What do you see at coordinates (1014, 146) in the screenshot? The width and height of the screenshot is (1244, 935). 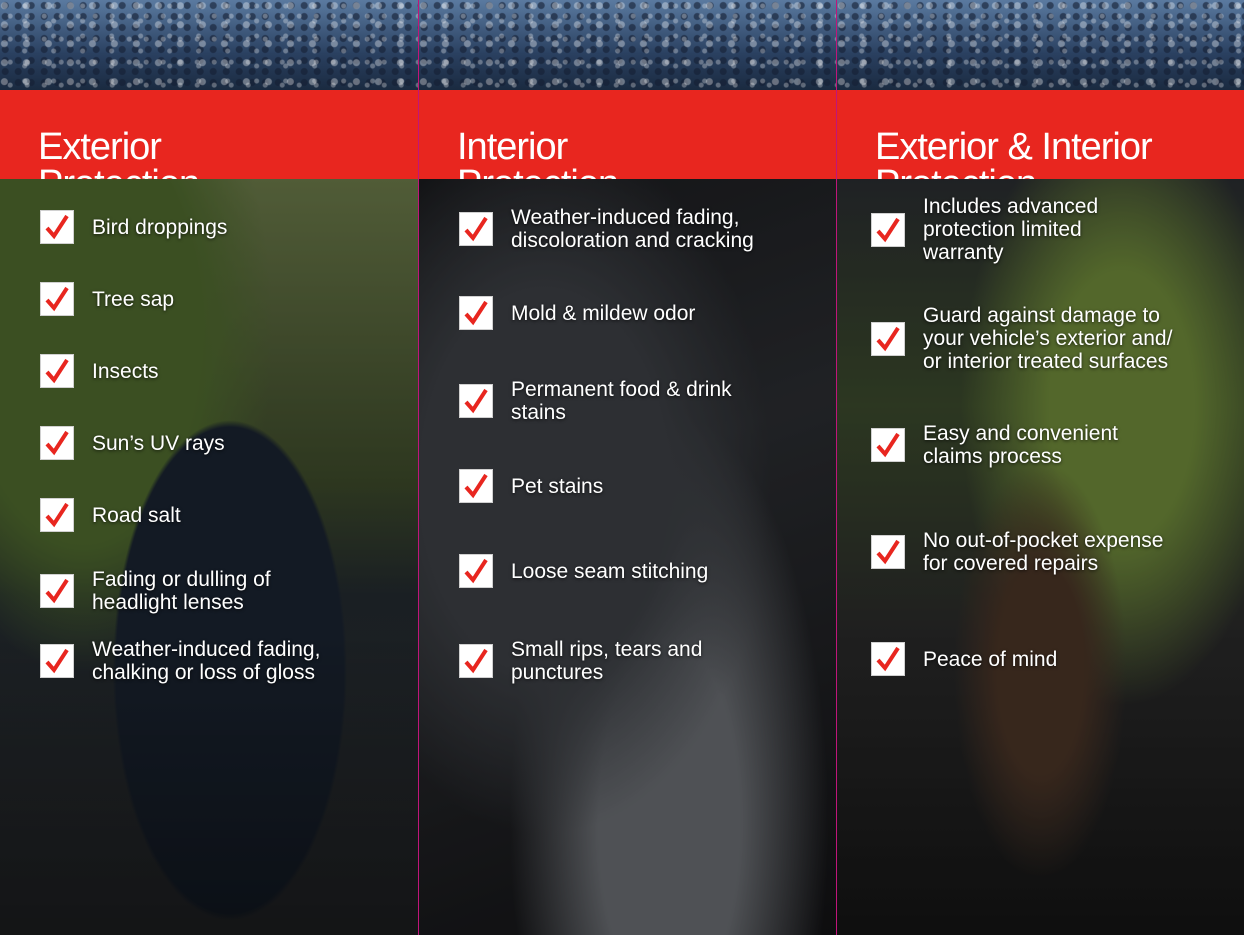 I see `title-line: Exterior & Interior` at bounding box center [1014, 146].